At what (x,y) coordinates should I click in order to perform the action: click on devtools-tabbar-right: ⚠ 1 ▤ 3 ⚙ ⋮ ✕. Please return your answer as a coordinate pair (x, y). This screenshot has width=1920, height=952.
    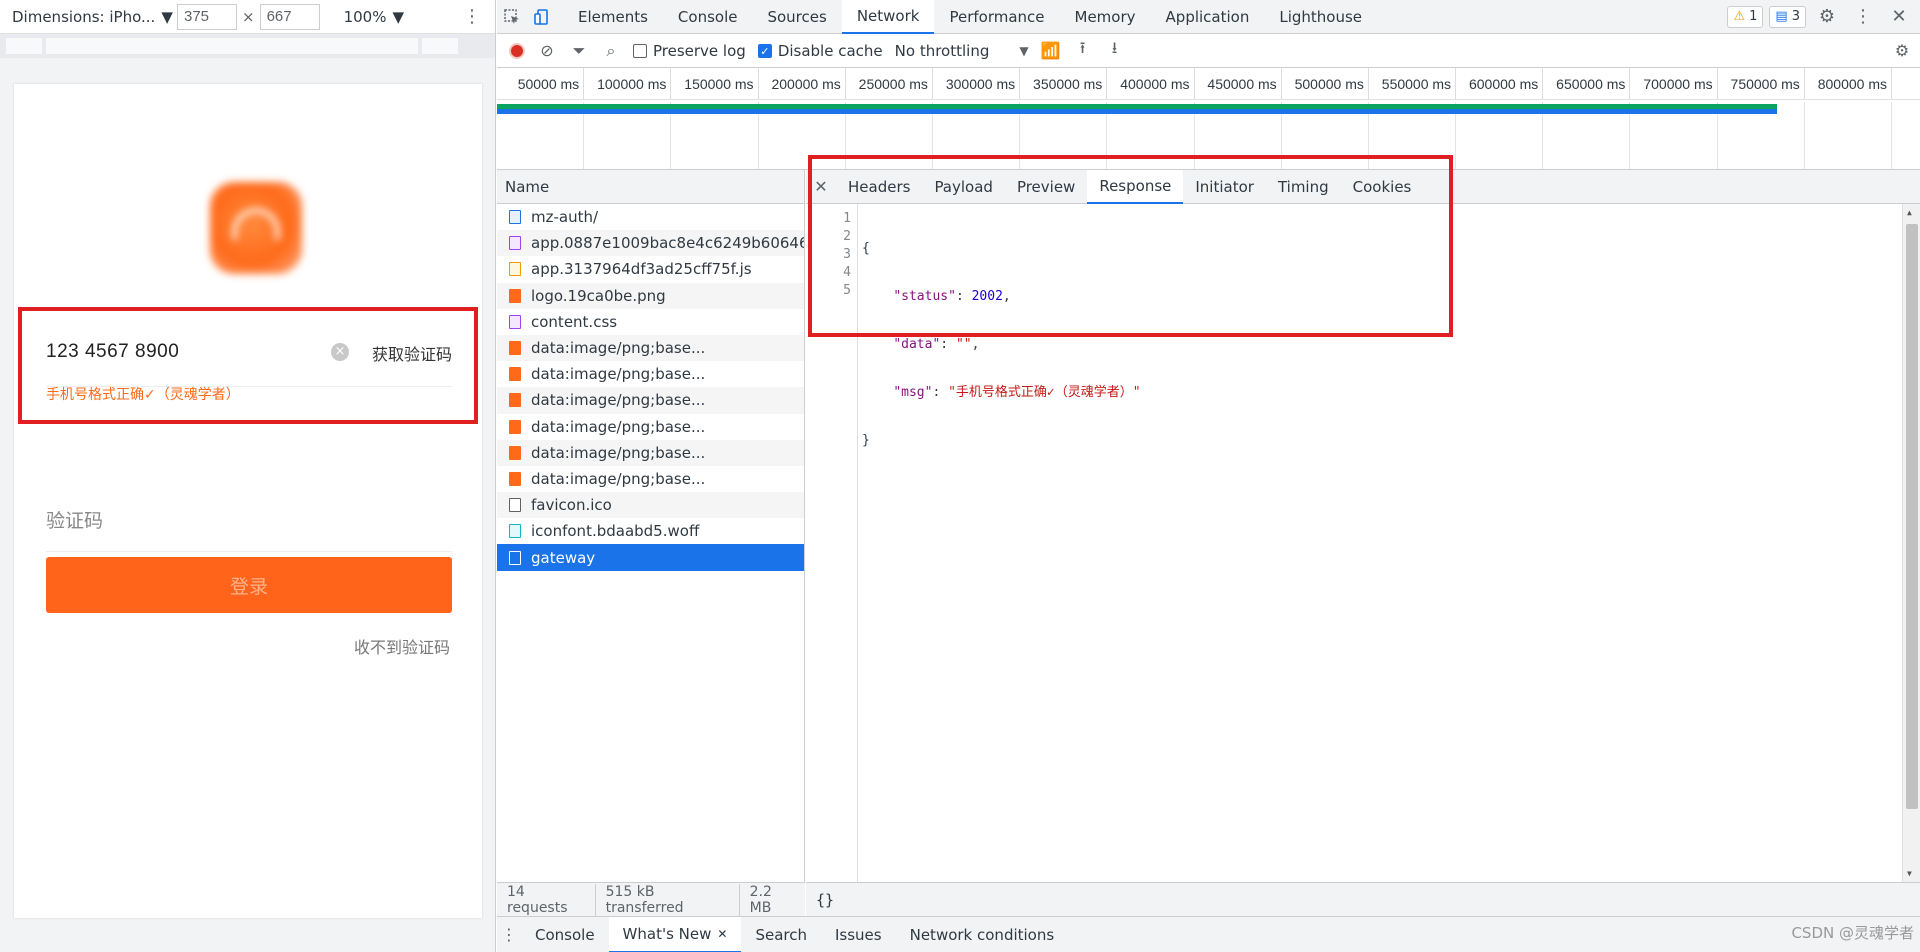
    Looking at the image, I should click on (1823, 17).